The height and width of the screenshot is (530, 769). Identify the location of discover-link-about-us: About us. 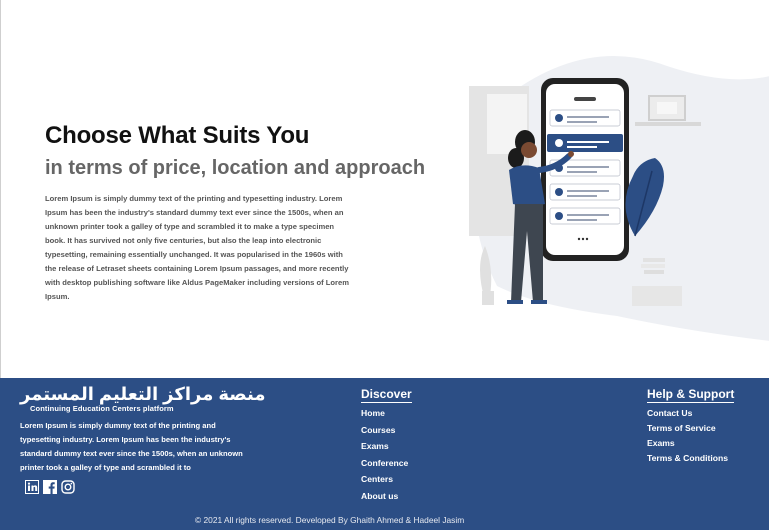
(384, 499).